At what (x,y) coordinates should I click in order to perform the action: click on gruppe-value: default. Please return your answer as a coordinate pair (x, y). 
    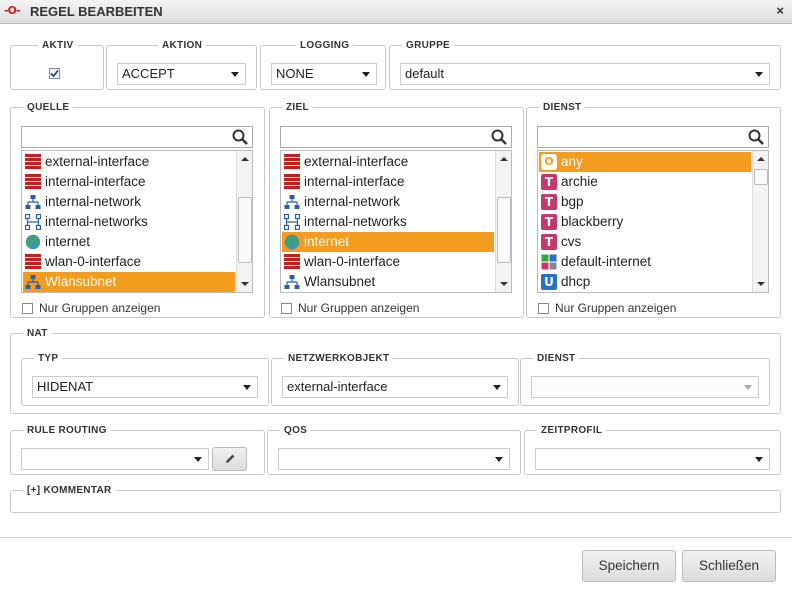
    Looking at the image, I should click on (425, 73).